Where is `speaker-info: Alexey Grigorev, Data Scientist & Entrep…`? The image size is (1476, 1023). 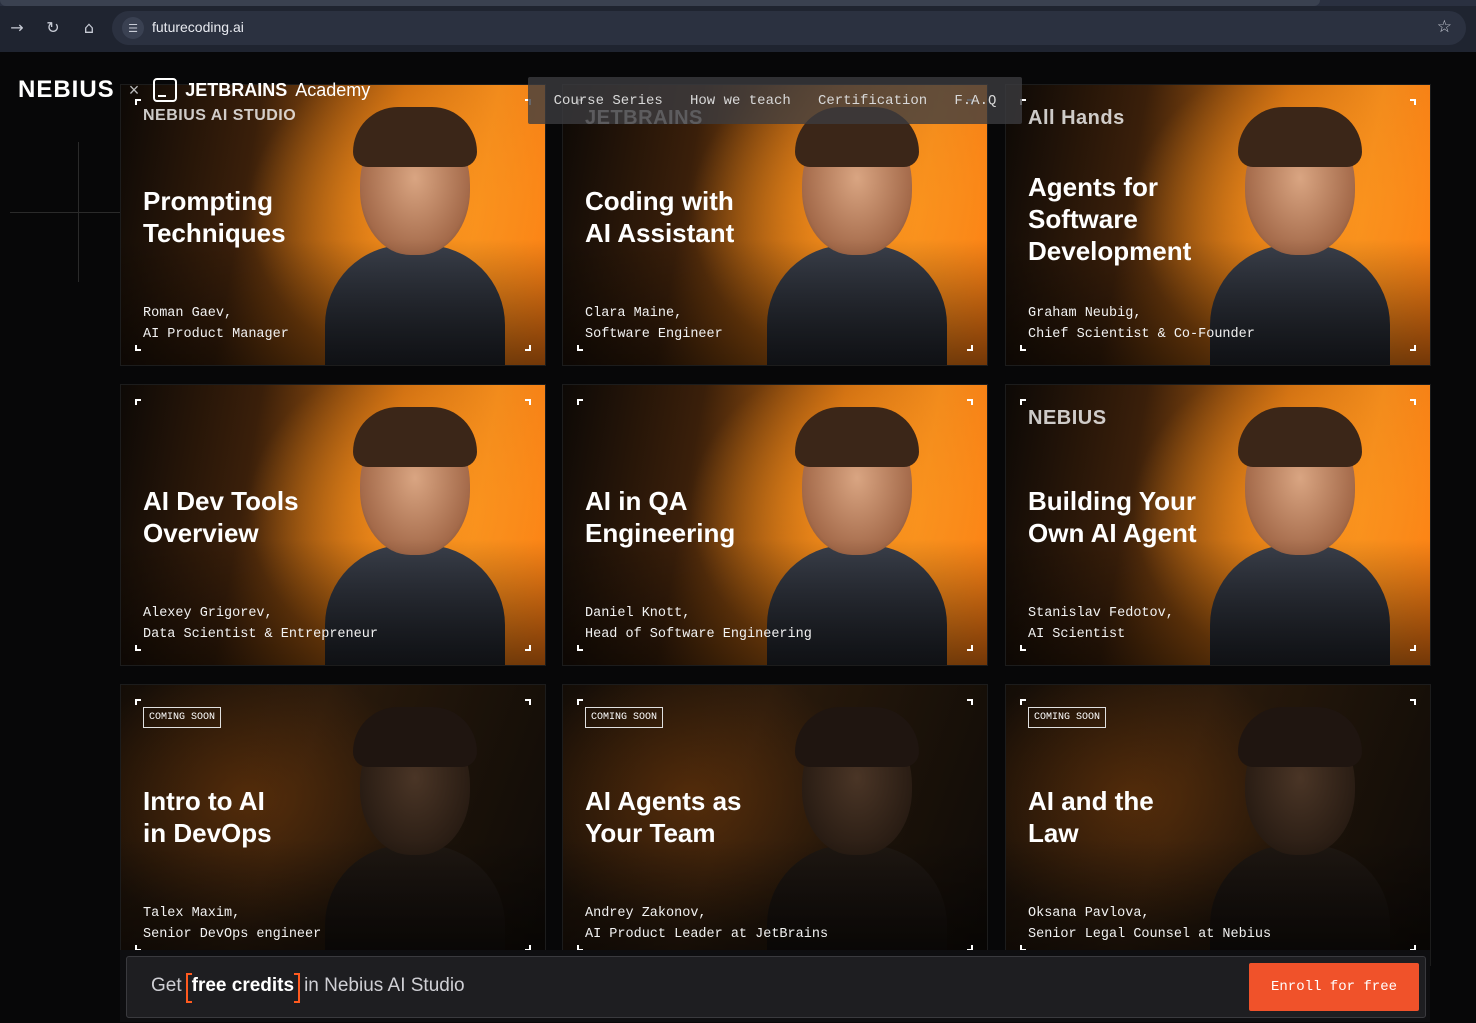
speaker-info: Alexey Grigorev, Data Scientist & Entrep… is located at coordinates (260, 624).